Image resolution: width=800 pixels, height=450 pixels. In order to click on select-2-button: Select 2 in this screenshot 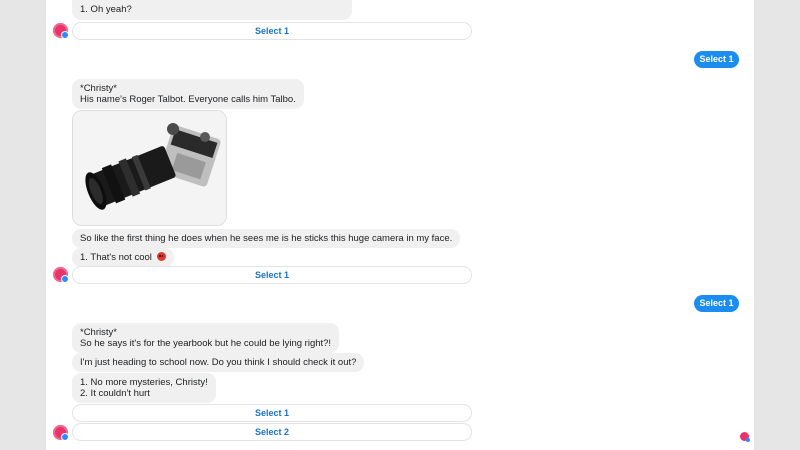, I will do `click(272, 432)`.